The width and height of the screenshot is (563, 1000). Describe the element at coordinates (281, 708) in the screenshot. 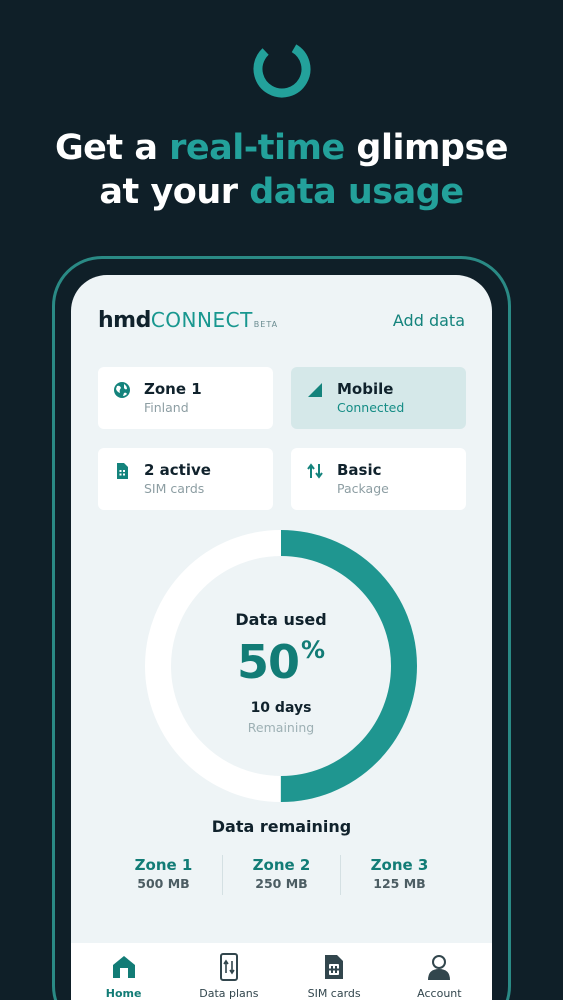

I see `days-remaining-value: 10 days` at that location.